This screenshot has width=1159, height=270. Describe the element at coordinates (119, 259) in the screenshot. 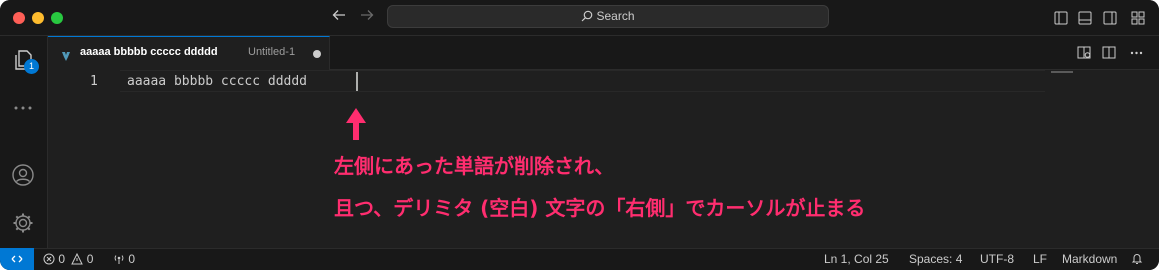

I see `broadcast-icon` at that location.